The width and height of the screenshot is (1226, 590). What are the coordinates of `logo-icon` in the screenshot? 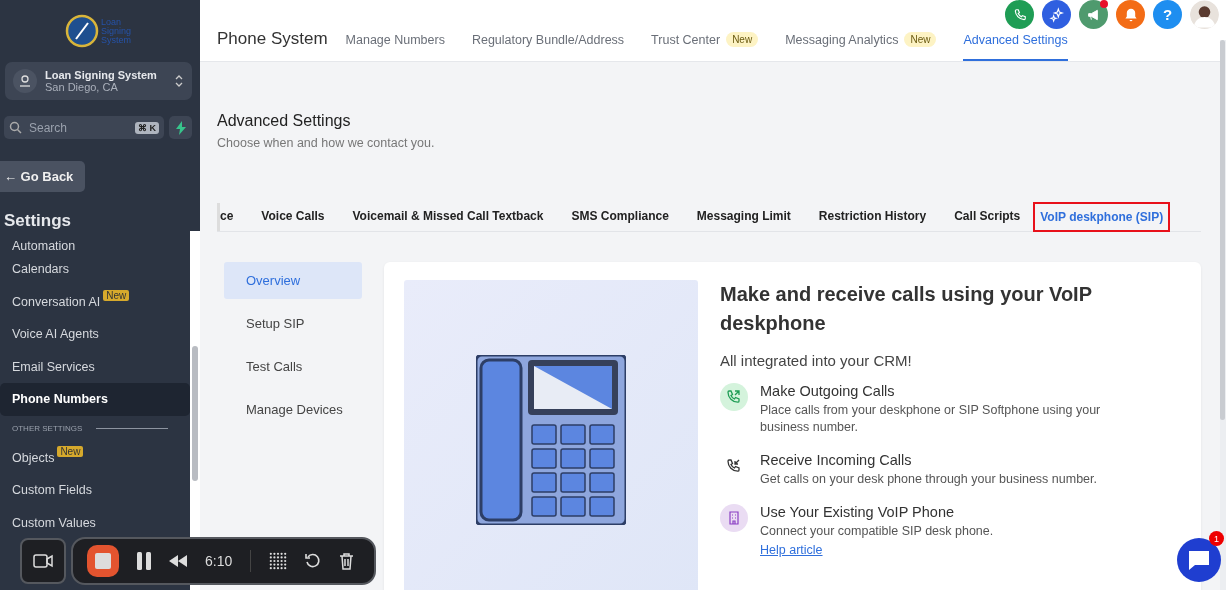 It's located at (82, 31).